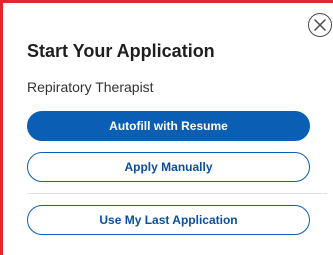 This screenshot has height=255, width=333. Describe the element at coordinates (166, 1) in the screenshot. I see `highlight-border-top` at that location.